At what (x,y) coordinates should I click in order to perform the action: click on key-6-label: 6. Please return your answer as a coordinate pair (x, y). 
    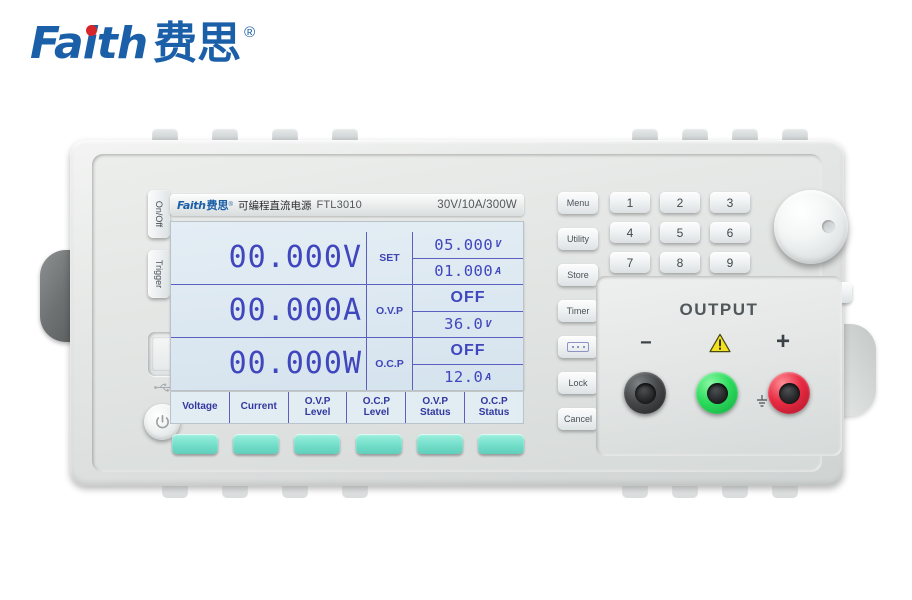
    Looking at the image, I should click on (730, 232).